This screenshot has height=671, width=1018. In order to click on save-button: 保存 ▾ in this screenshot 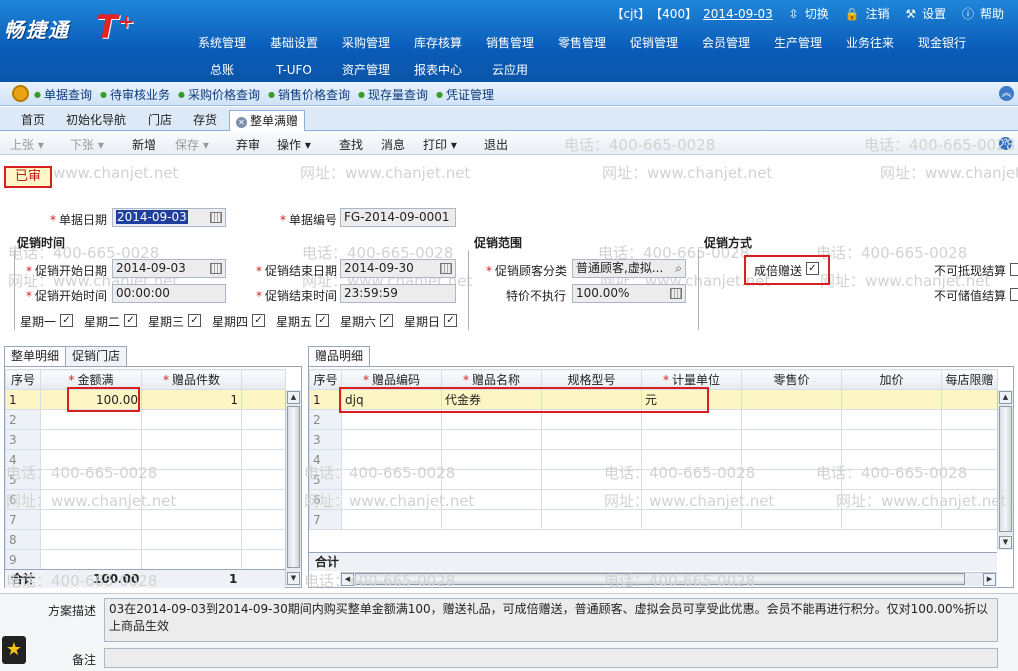, I will do `click(192, 144)`.